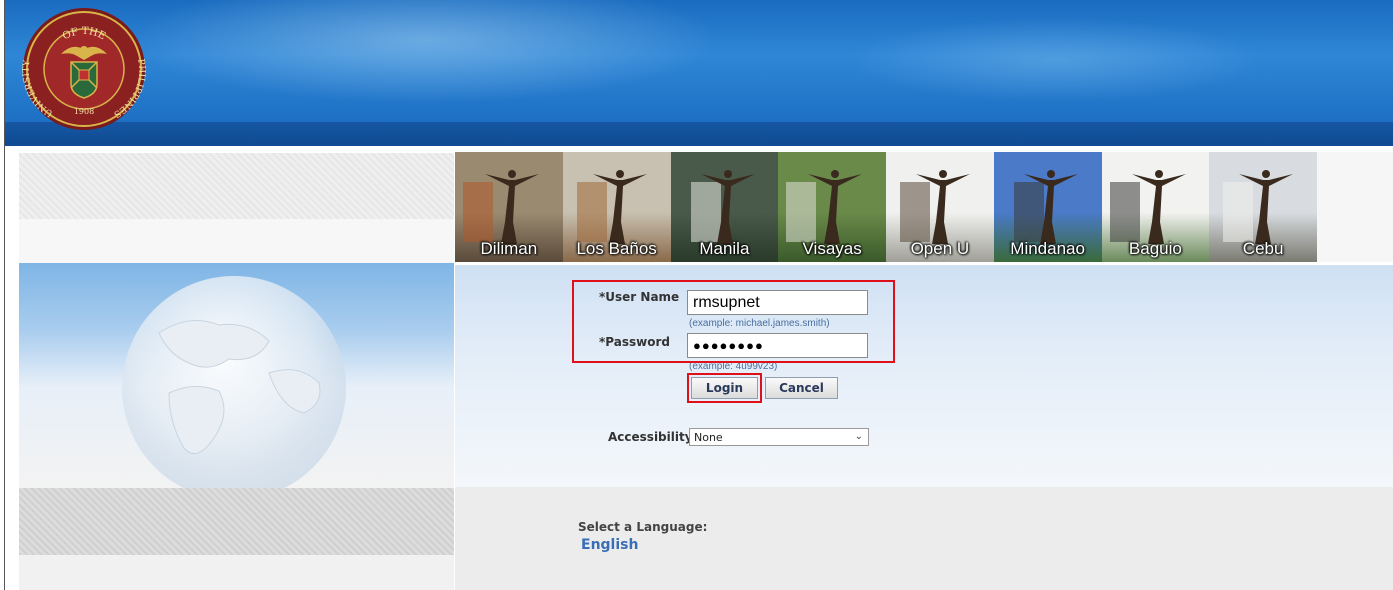  I want to click on university-seal-logo: OF THE UNIVERSITY PHILIPPINES 1908, so click(84, 69).